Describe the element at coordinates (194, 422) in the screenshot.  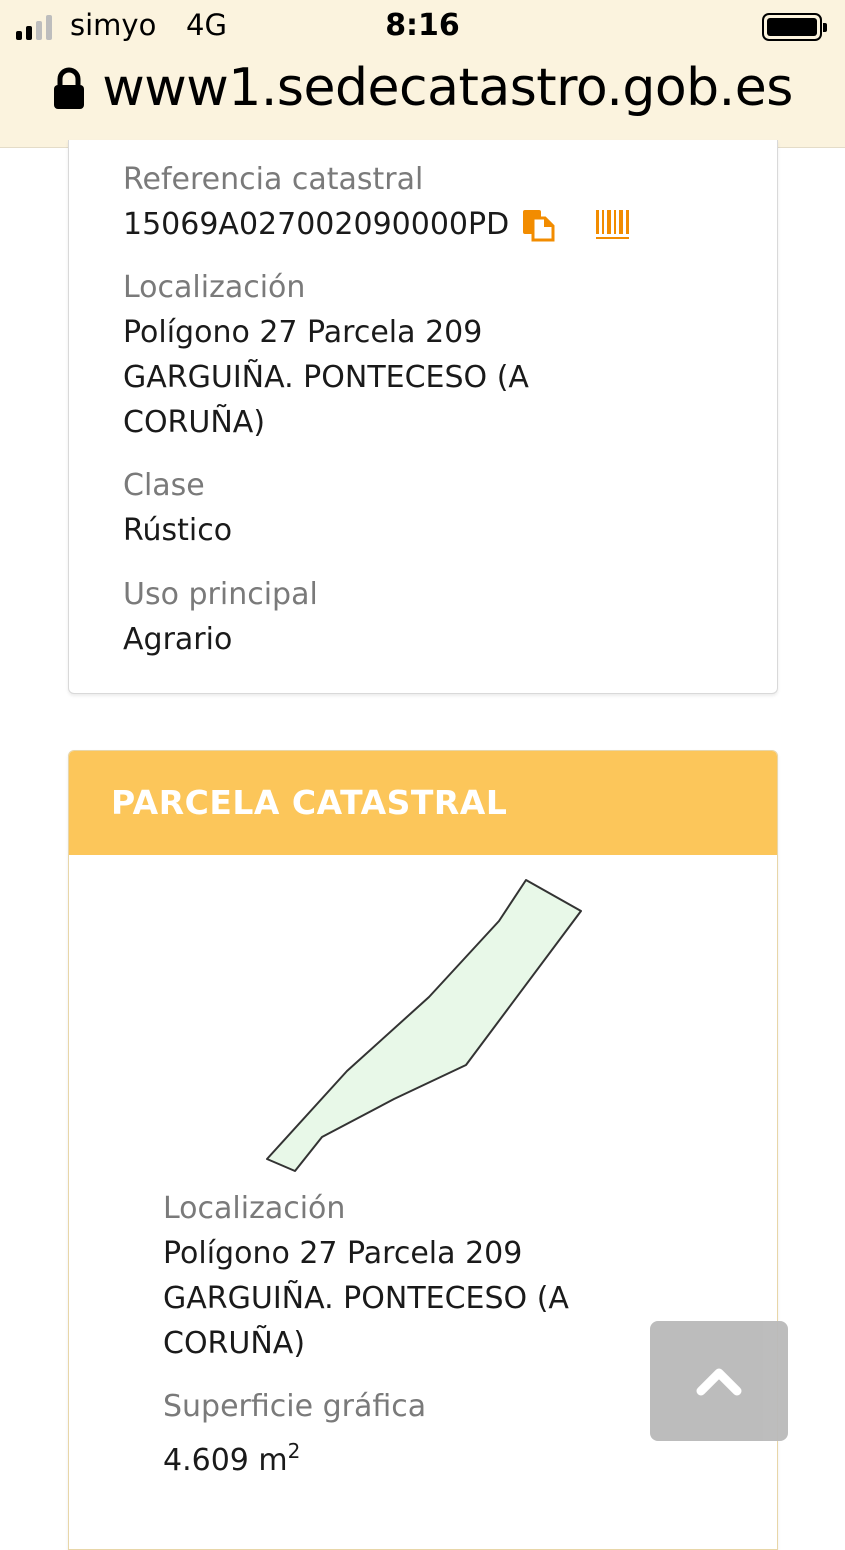
I see `loc-line-3: CORUÑA)` at that location.